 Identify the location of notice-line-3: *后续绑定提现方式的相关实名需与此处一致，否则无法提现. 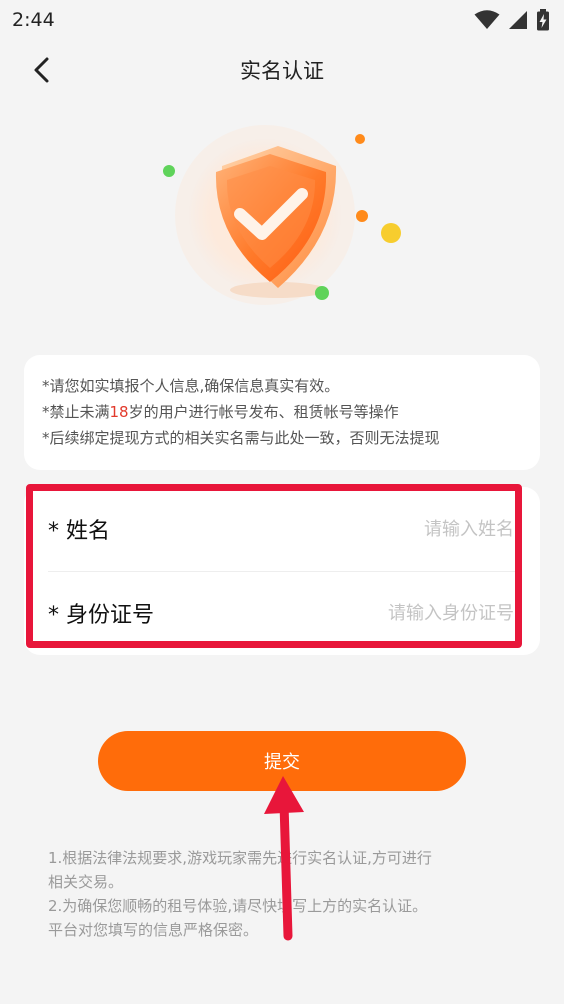
(241, 438).